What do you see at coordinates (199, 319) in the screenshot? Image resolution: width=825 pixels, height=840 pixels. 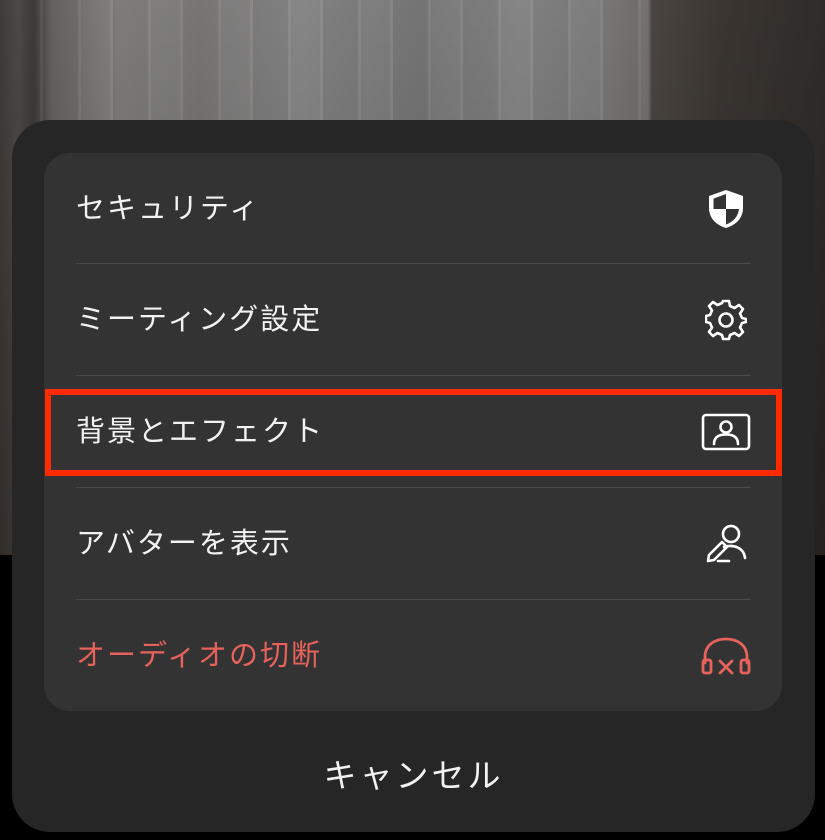 I see `menu-item-label: ミーティング設定` at bounding box center [199, 319].